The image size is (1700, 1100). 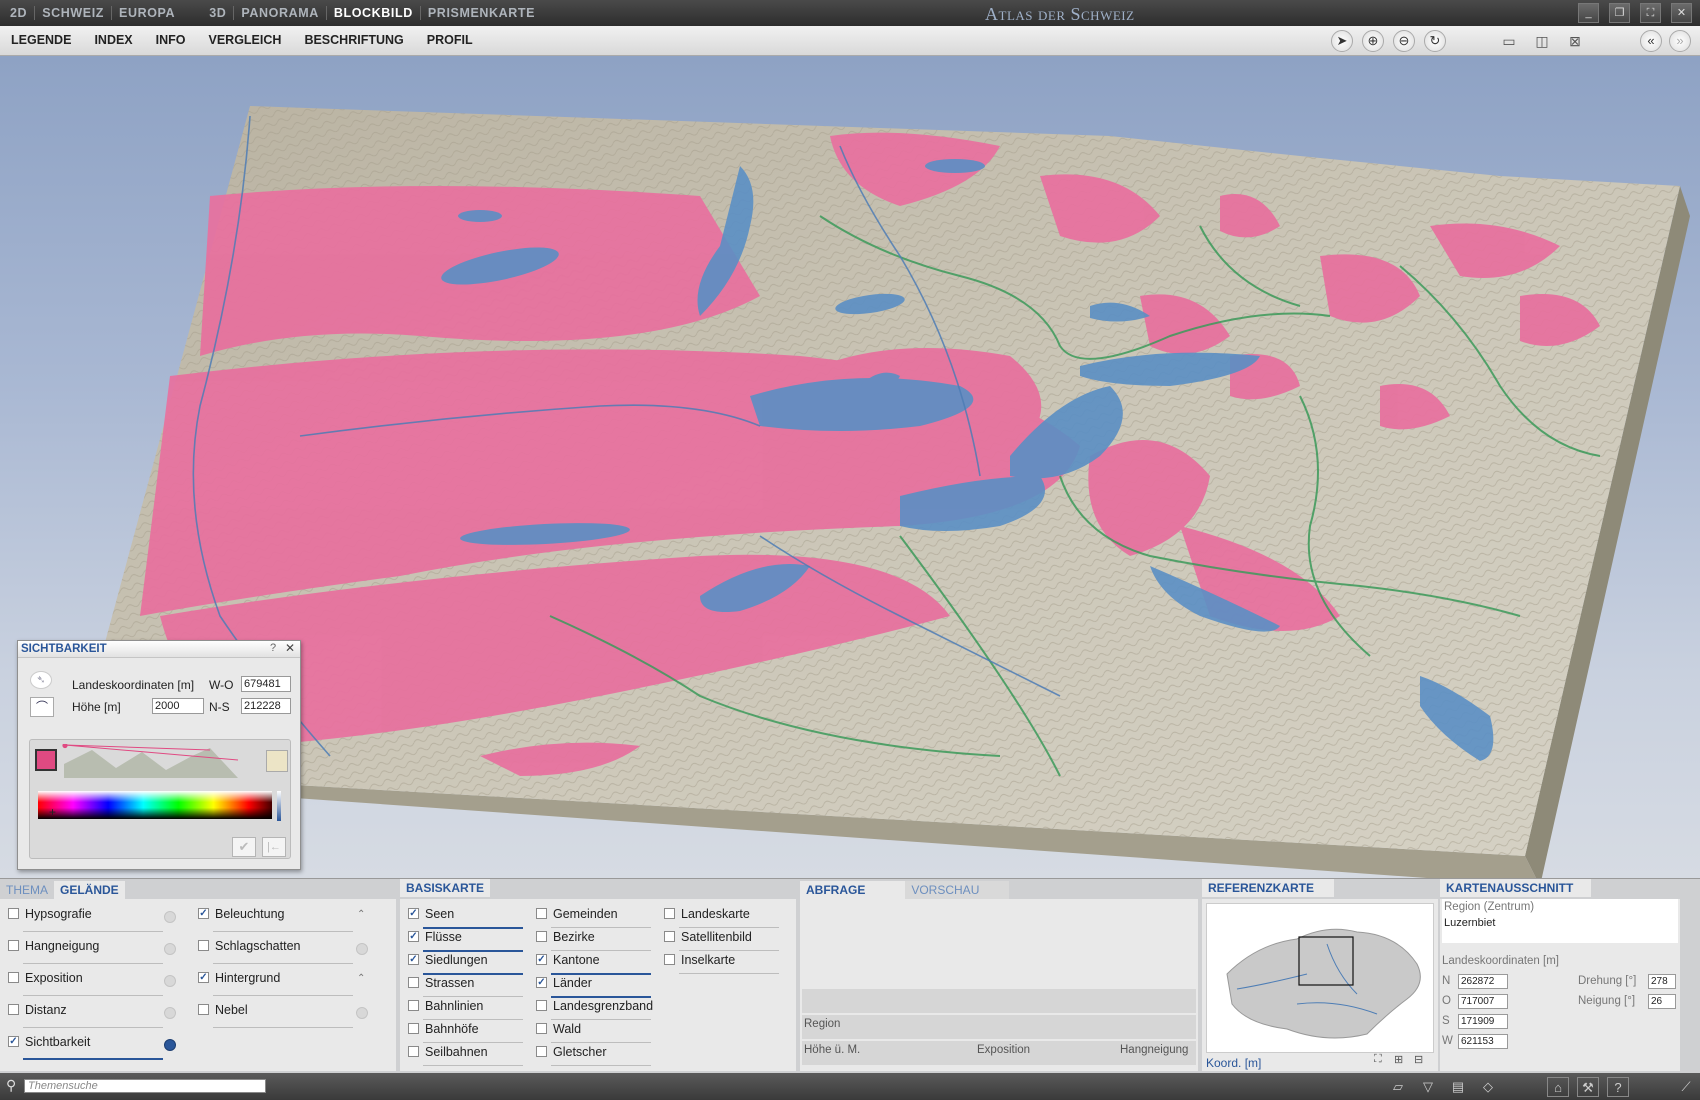 What do you see at coordinates (1483, 981) in the screenshot?
I see `n-input: 262872` at bounding box center [1483, 981].